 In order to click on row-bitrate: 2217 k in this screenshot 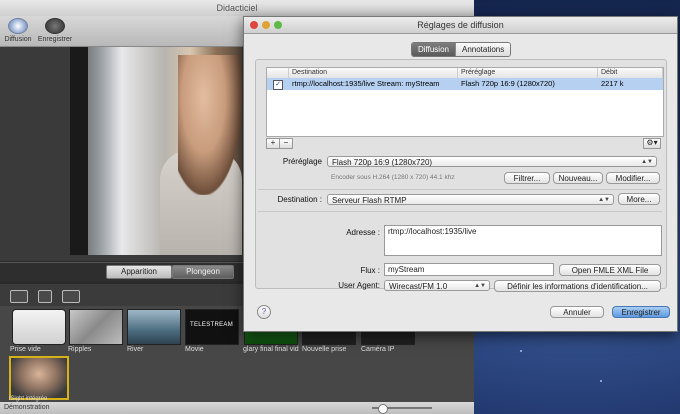, I will do `click(612, 83)`.